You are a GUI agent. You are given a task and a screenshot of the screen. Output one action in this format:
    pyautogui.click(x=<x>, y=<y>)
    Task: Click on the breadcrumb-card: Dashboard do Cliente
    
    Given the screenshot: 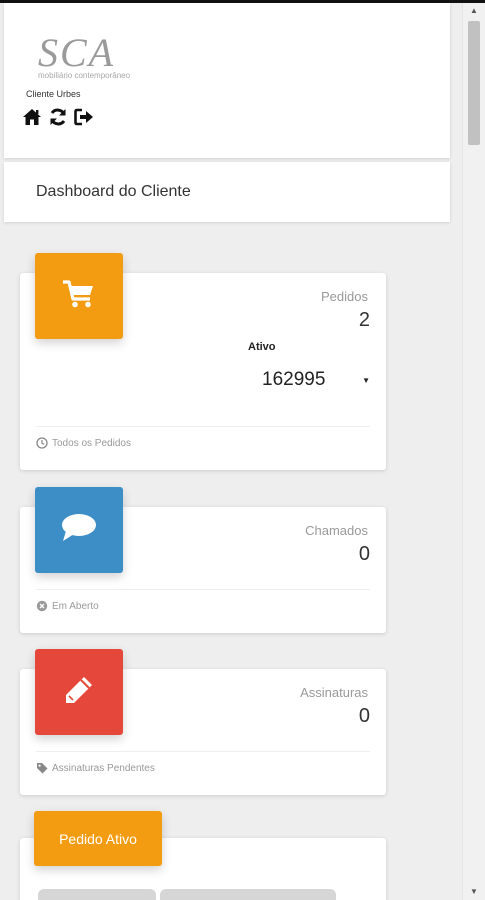 What is the action you would take?
    pyautogui.click(x=227, y=192)
    